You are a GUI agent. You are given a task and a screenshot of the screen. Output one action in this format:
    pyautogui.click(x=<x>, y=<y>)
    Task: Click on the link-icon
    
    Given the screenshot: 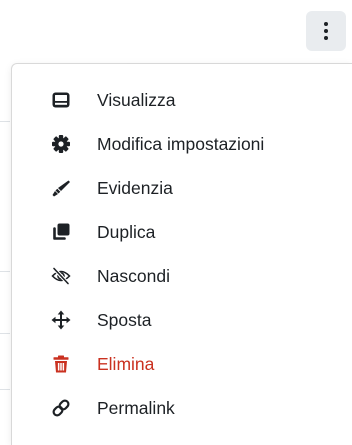 What is the action you would take?
    pyautogui.click(x=61, y=408)
    